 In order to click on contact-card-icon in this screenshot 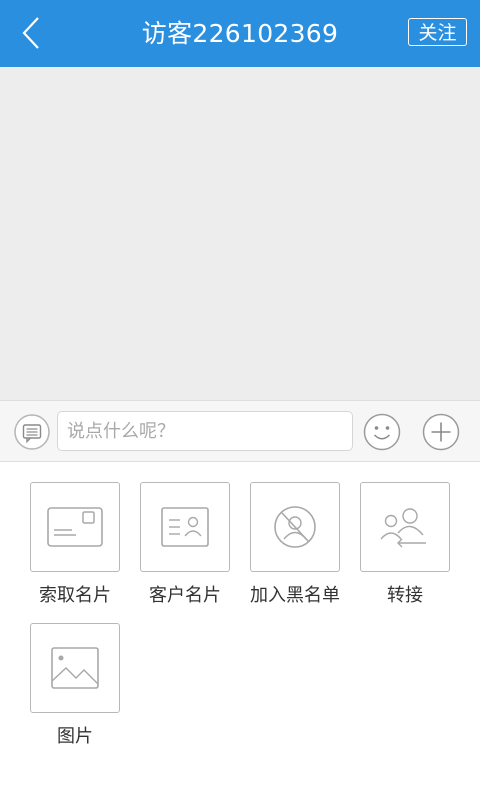, I will do `click(185, 527)`.